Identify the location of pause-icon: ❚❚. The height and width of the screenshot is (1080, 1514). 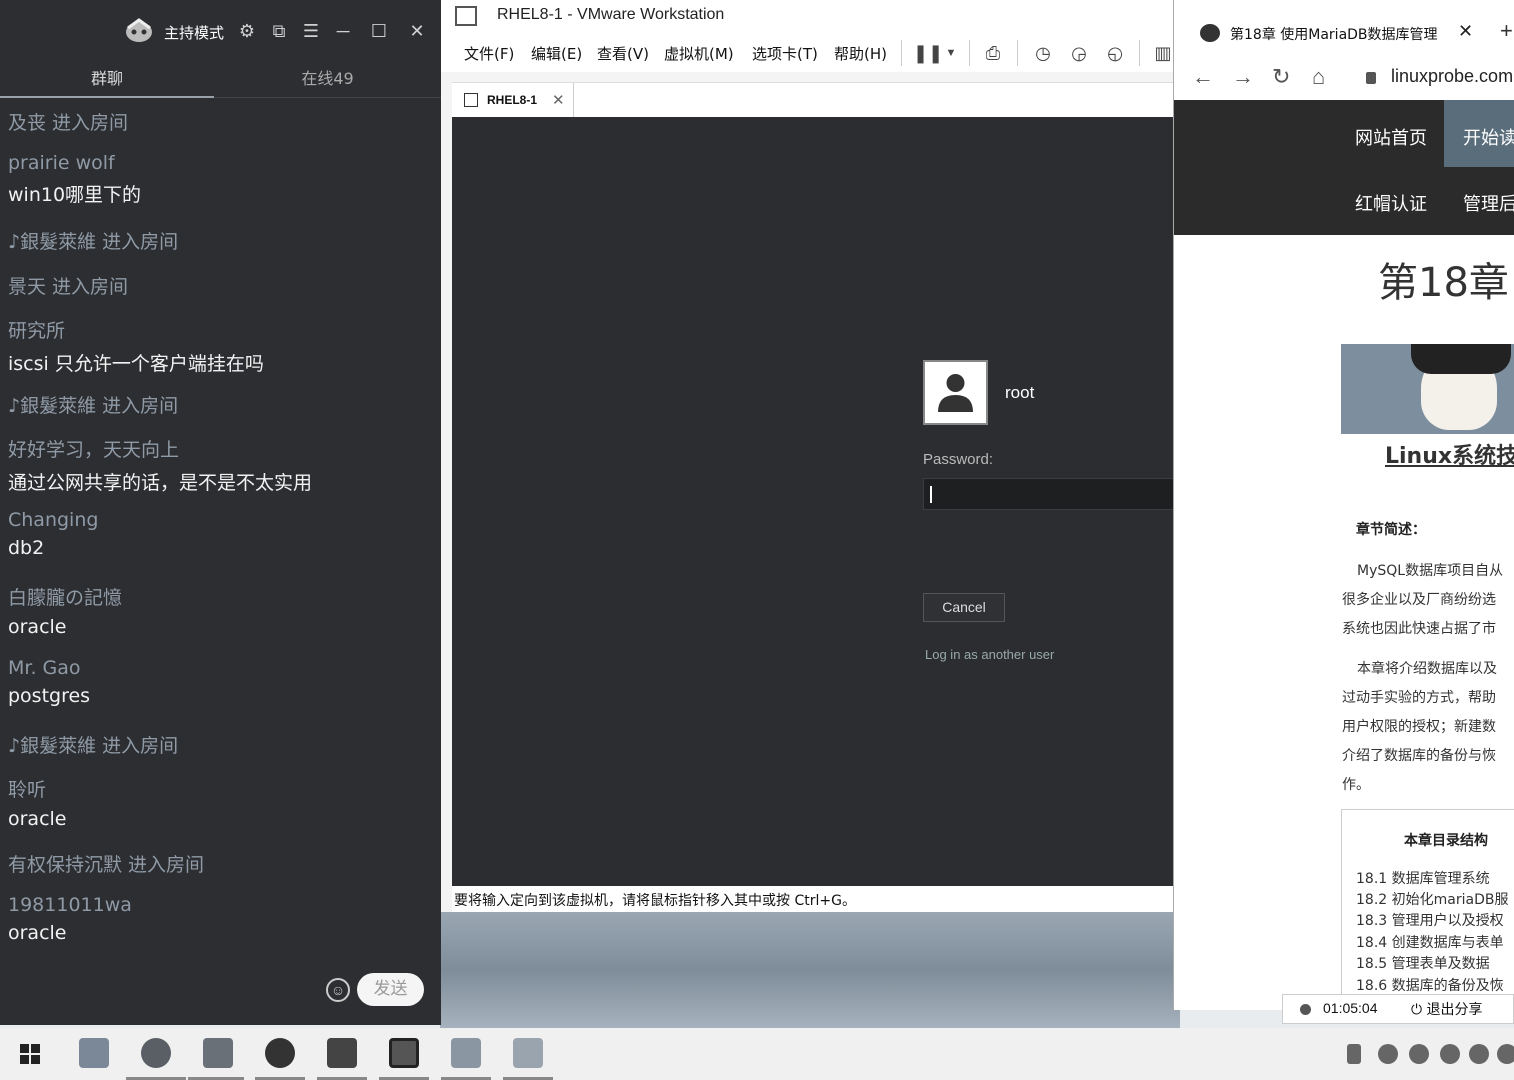
(928, 53).